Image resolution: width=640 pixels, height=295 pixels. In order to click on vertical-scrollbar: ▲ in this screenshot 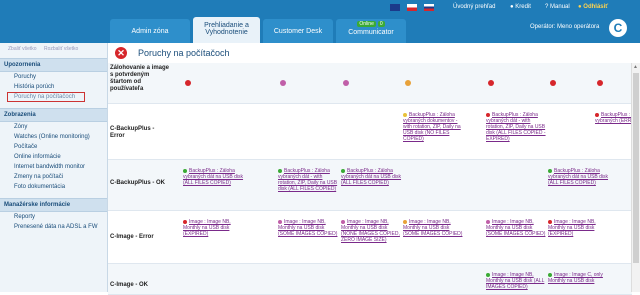, I will do `click(635, 177)`.